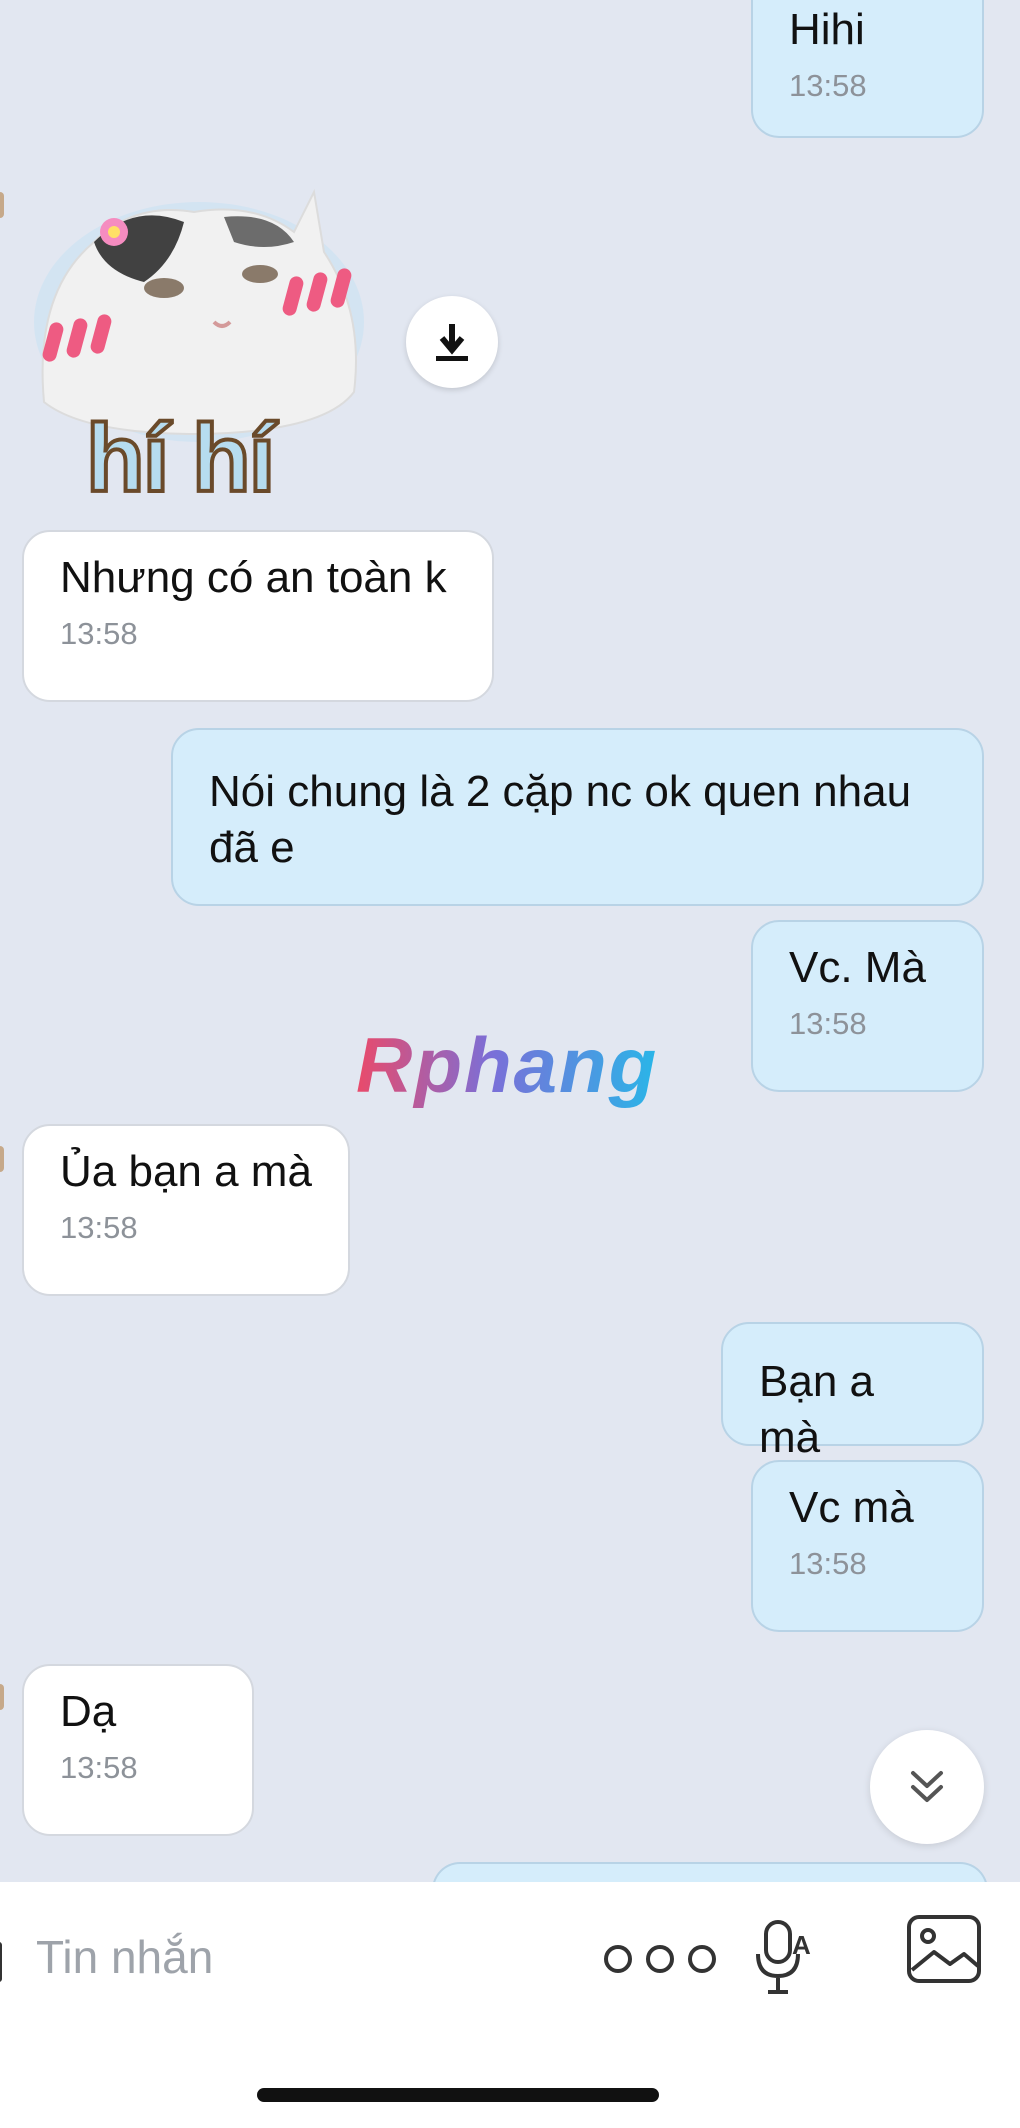 This screenshot has height=2128, width=1020. I want to click on watermark-text: Rphang, so click(507, 1065).